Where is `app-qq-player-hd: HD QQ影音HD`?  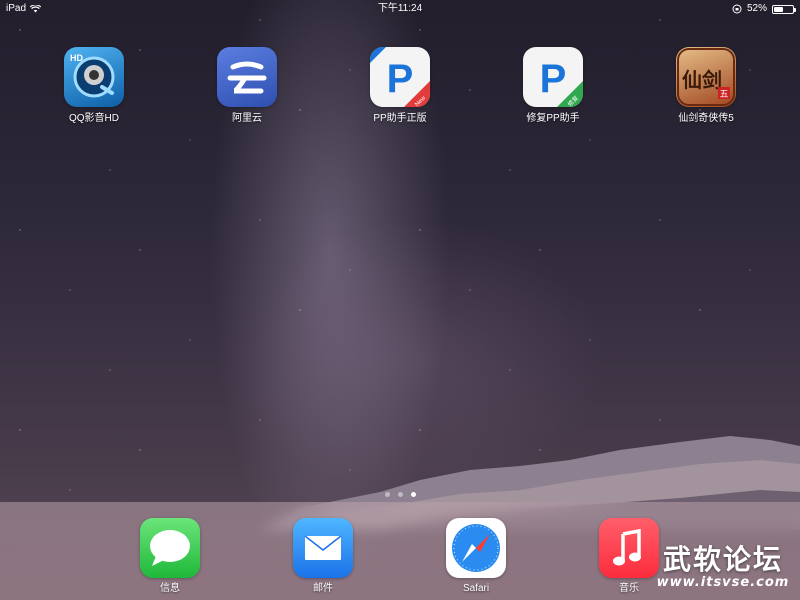
app-qq-player-hd: HD QQ影音HD is located at coordinates (94, 86).